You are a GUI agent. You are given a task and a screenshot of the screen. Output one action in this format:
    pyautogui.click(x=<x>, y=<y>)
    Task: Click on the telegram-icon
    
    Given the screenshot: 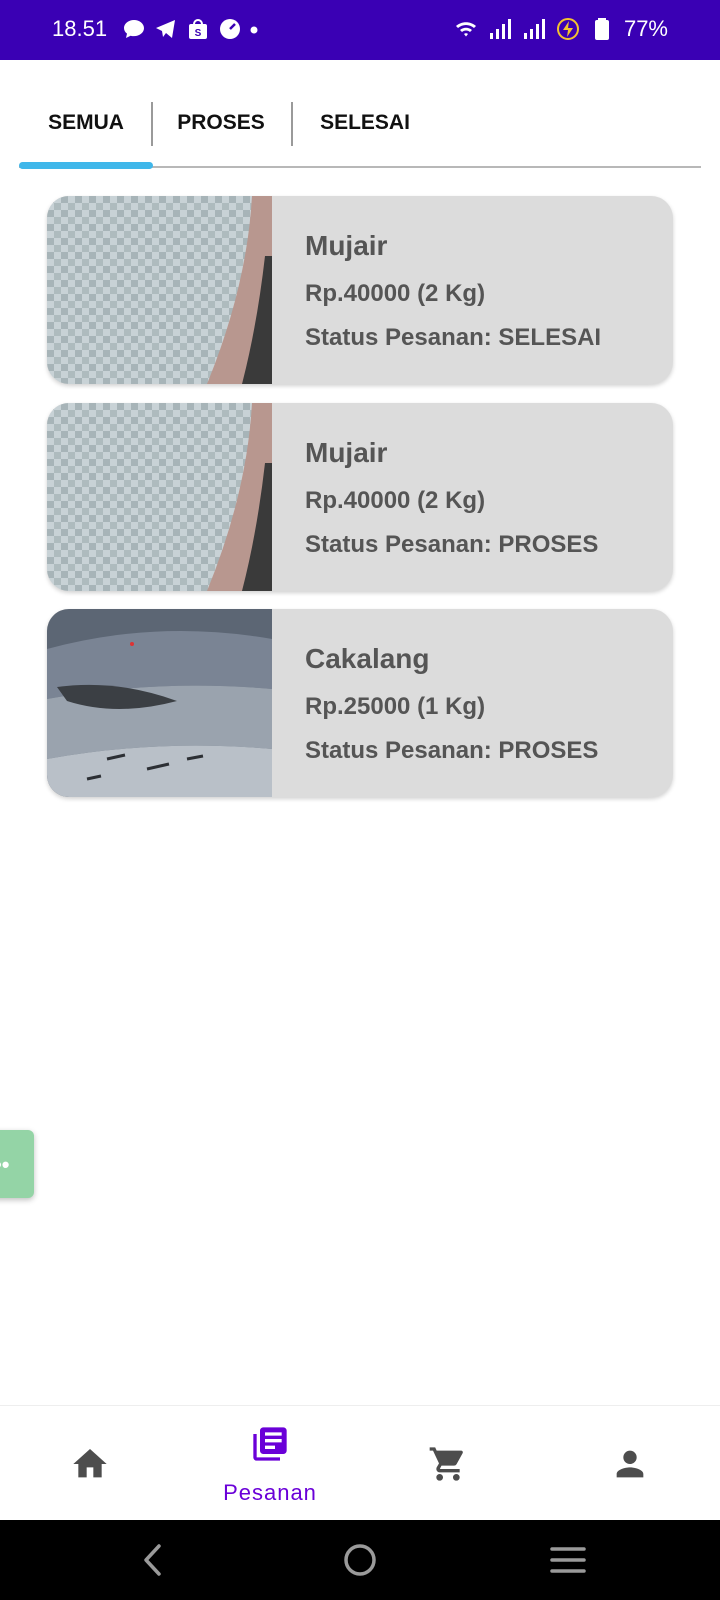 What is the action you would take?
    pyautogui.click(x=165, y=29)
    